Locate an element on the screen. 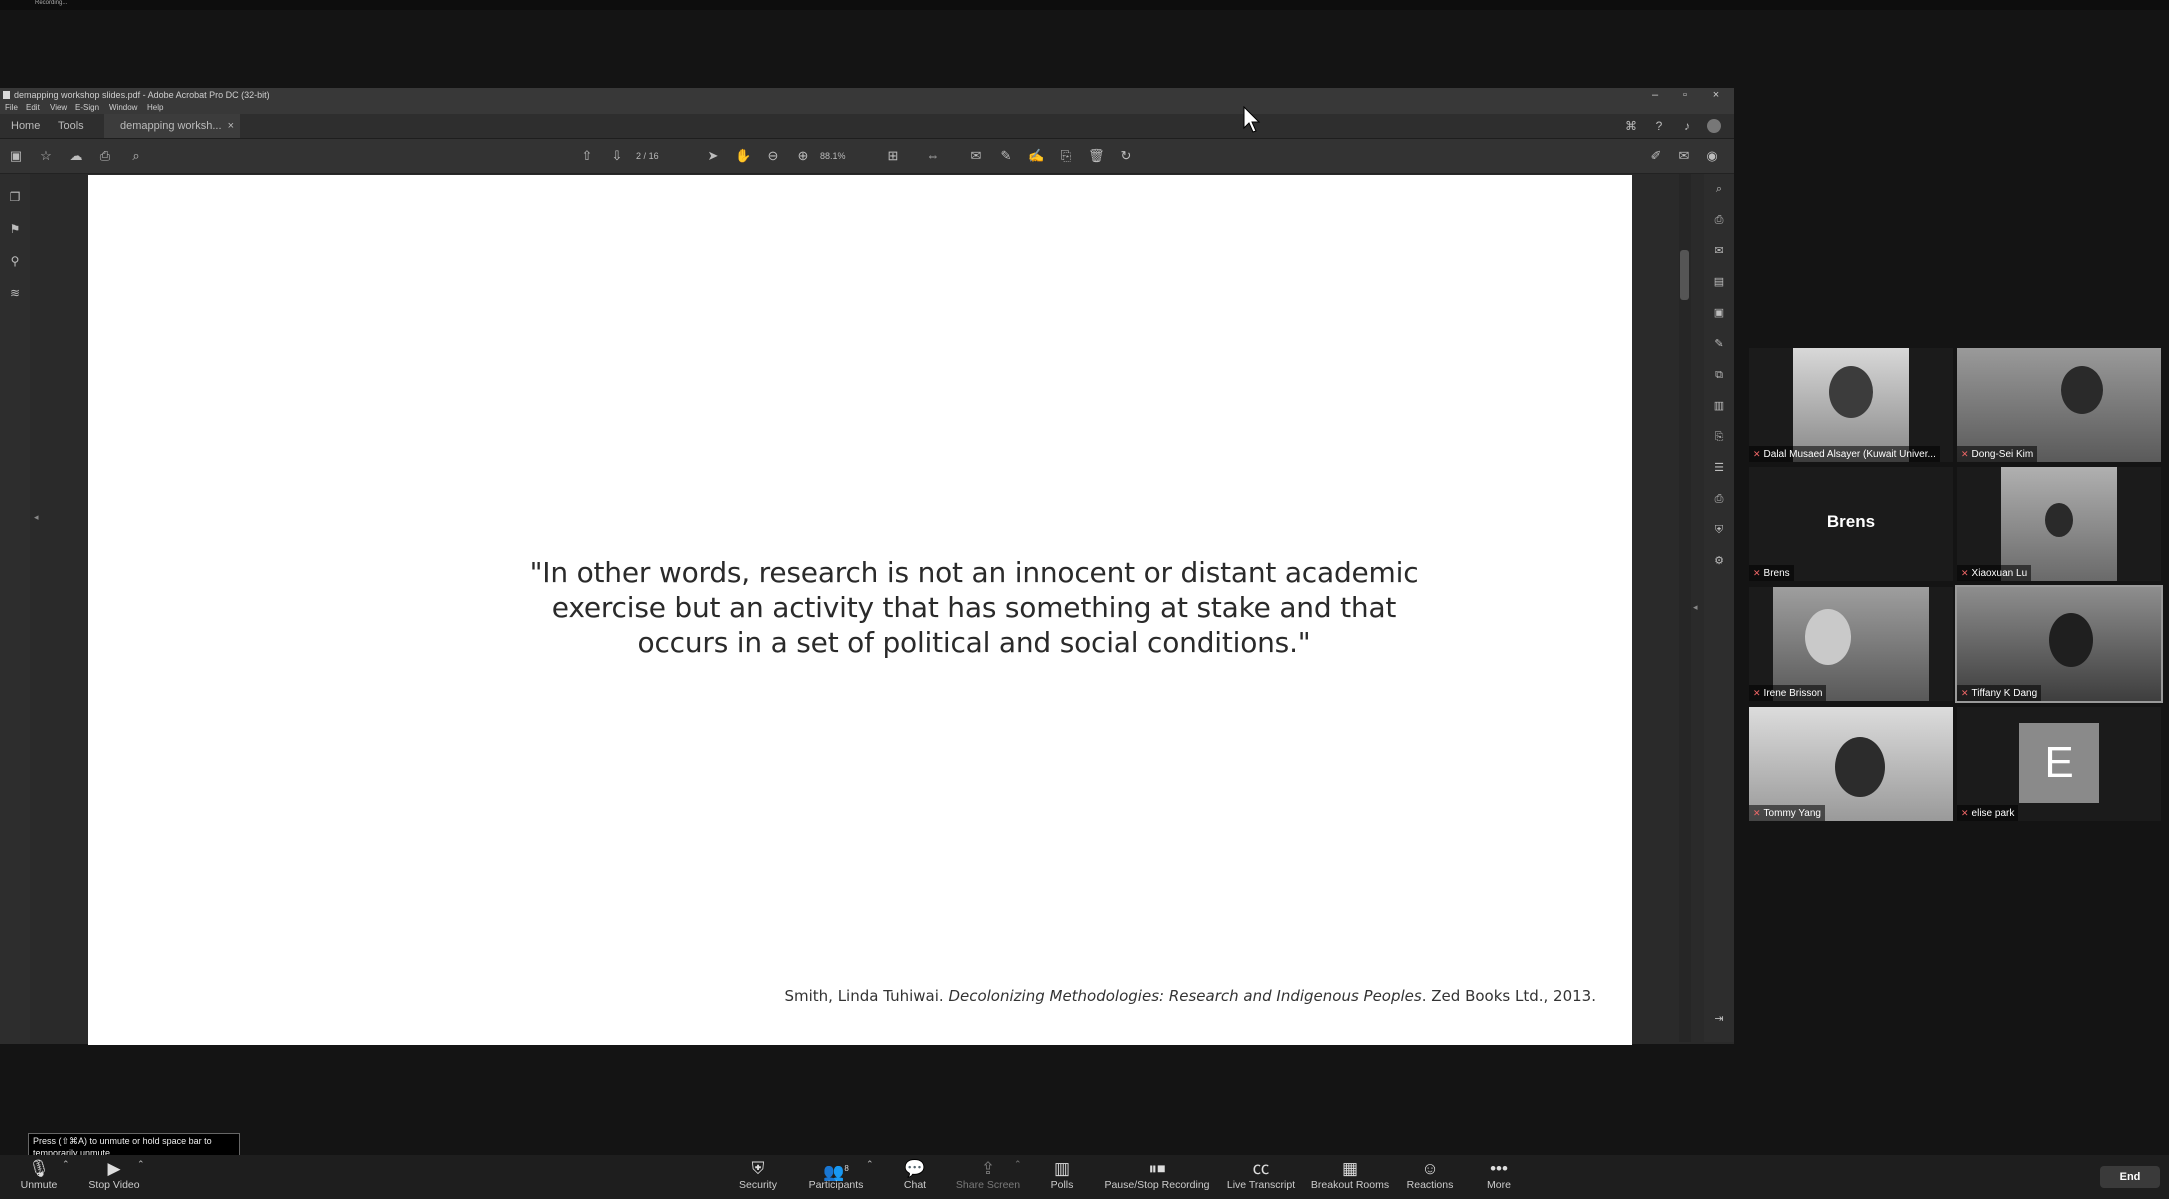 The image size is (2169, 1199). email-icon: ✉ is located at coordinates (1684, 156).